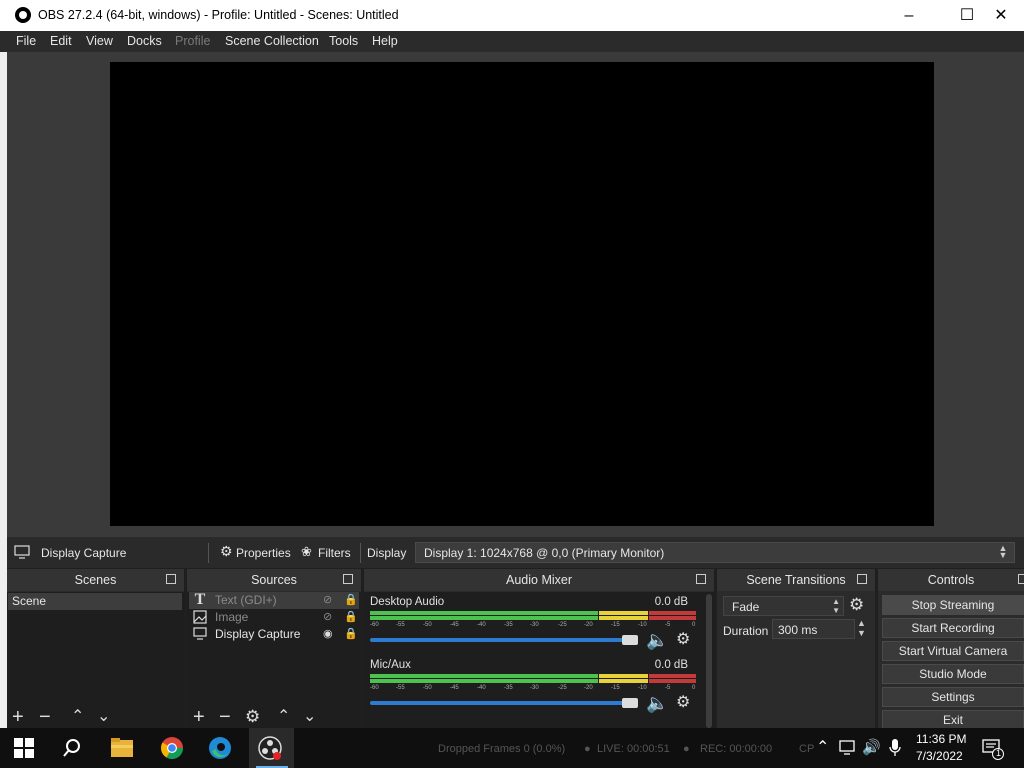 Image resolution: width=1024 pixels, height=768 pixels. What do you see at coordinates (192, 41) in the screenshot?
I see `menu-profile: Profile` at bounding box center [192, 41].